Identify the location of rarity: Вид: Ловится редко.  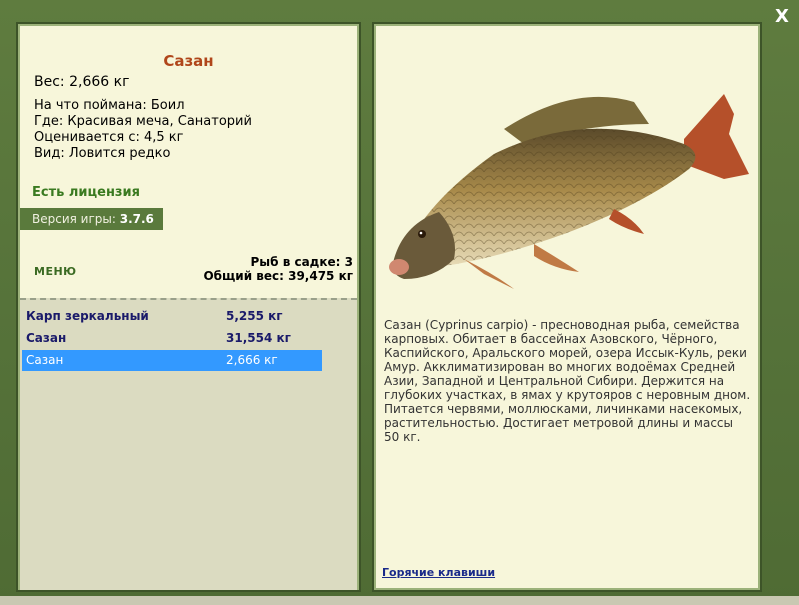
(102, 153).